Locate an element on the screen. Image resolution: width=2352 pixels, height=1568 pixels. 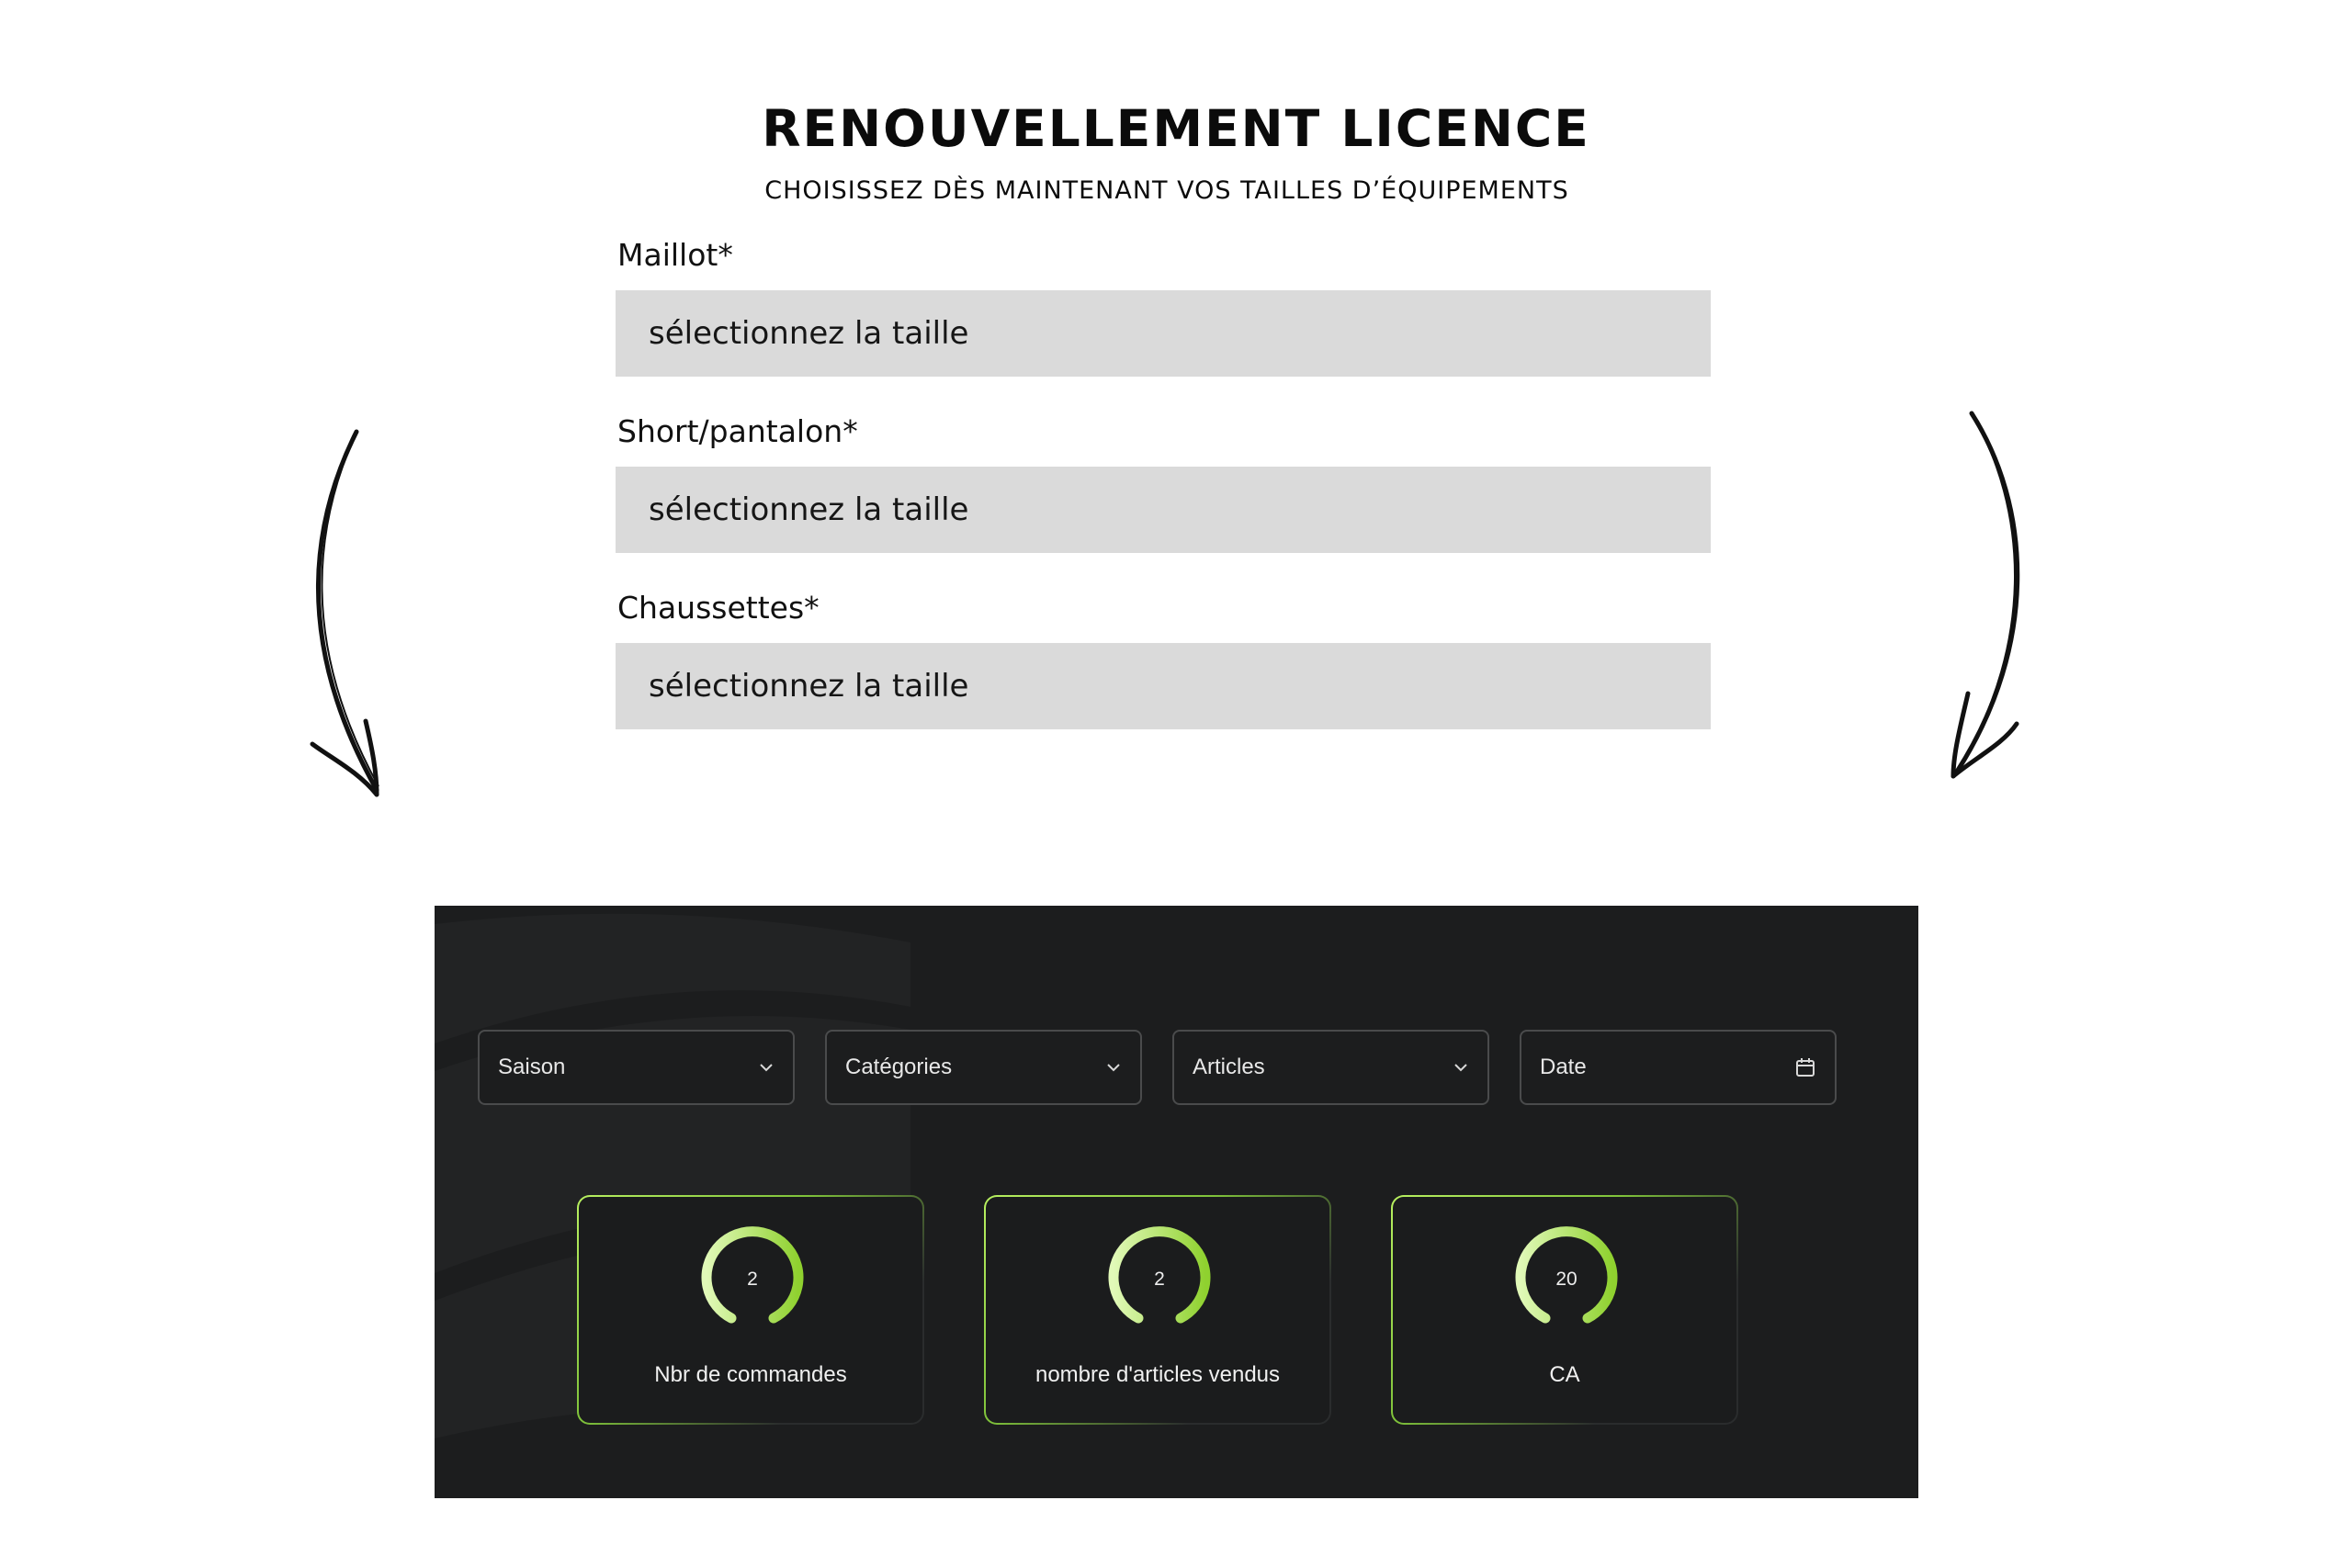
kpi-label: CA is located at coordinates (1565, 1375).